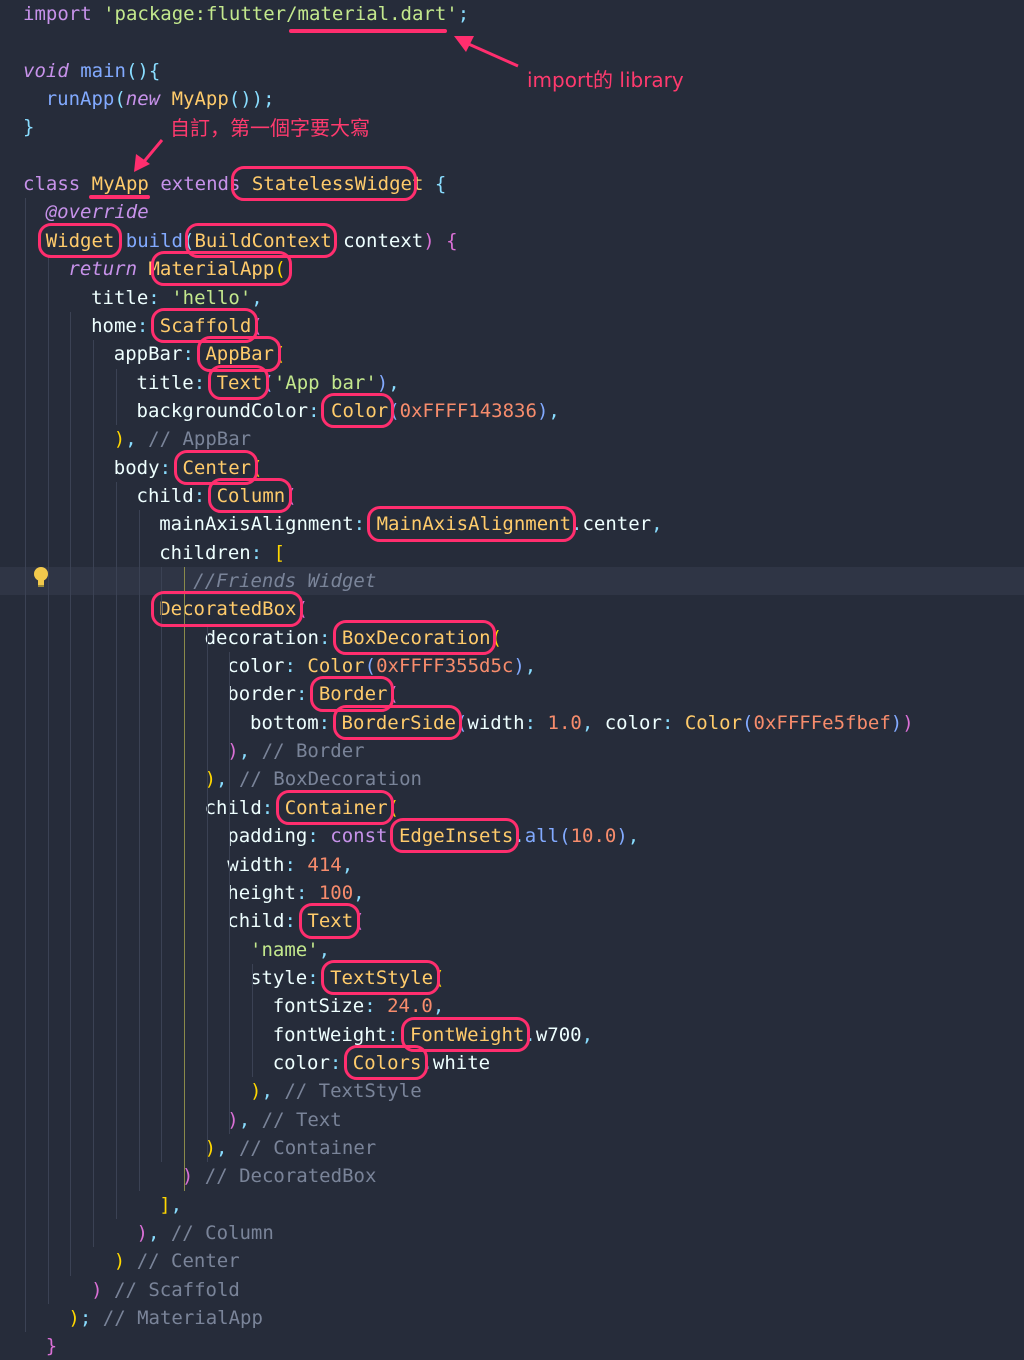 This screenshot has width=1024, height=1360. Describe the element at coordinates (290, 1176) in the screenshot. I see `code-token: // DecoratedBox` at that location.